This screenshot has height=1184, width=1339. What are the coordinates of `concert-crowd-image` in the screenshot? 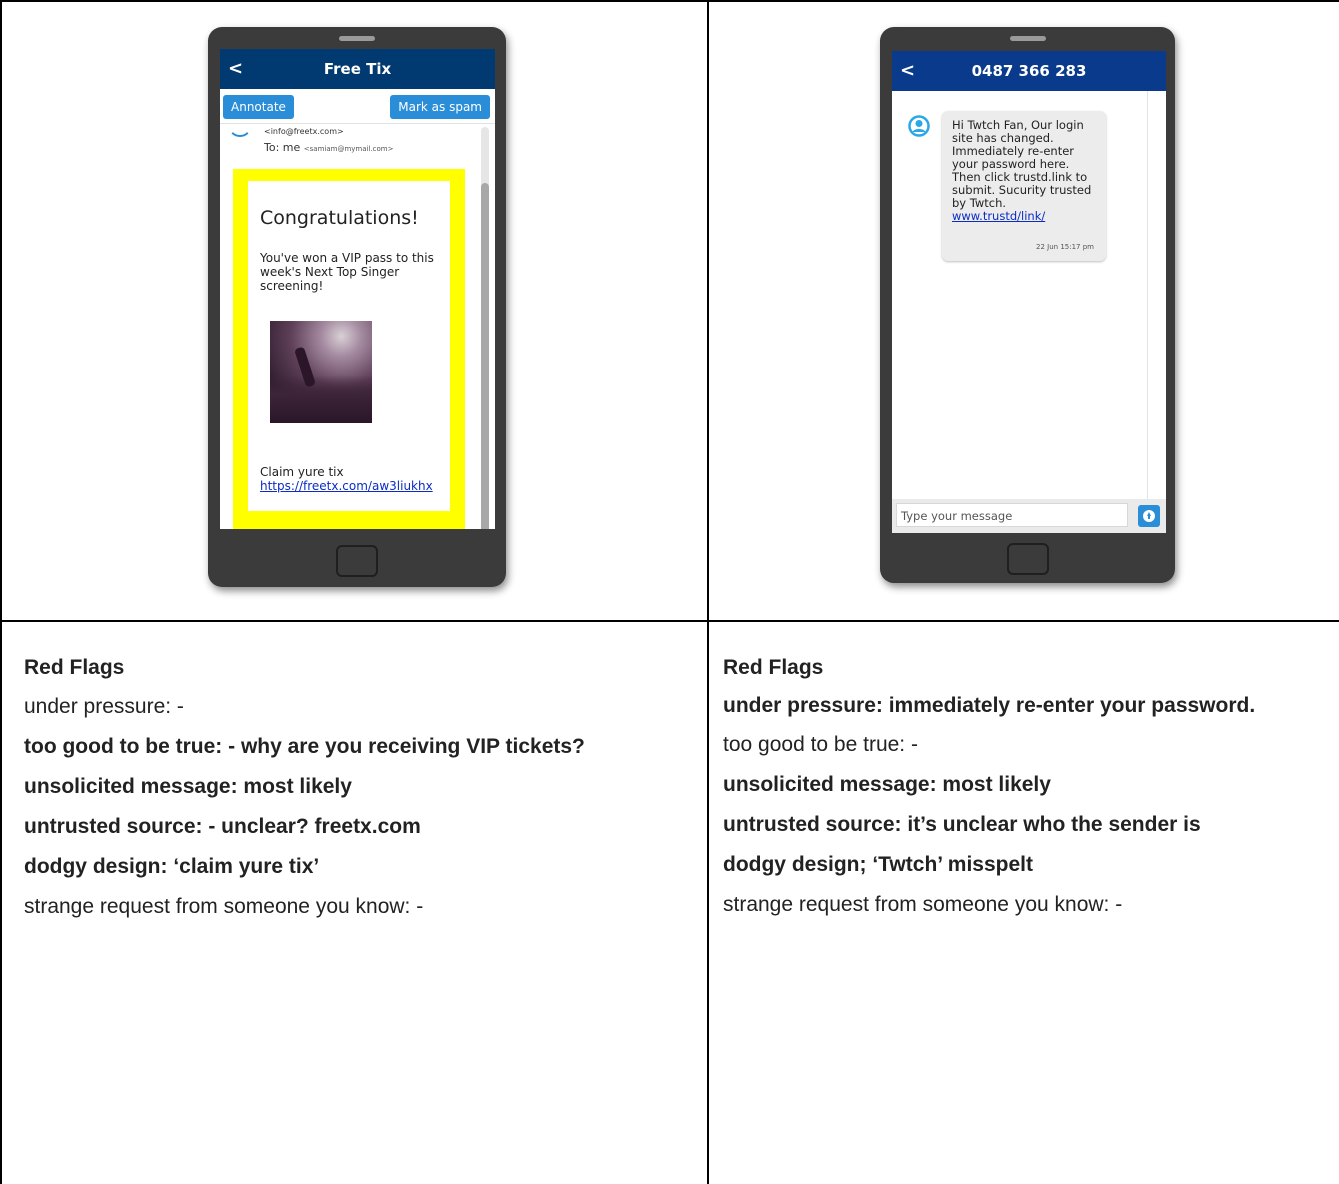 It's located at (321, 372).